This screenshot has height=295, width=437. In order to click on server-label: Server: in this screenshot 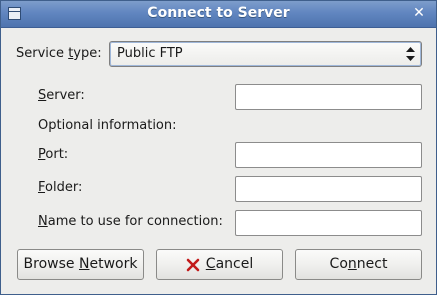, I will do `click(61, 95)`.